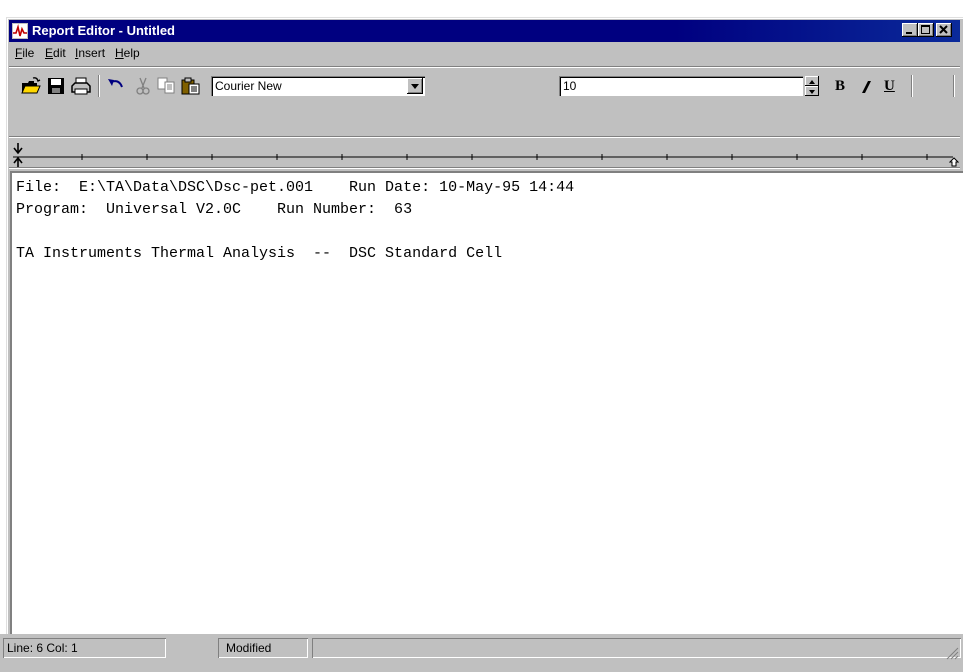  I want to click on title-bar: Report Editor - Untitled, so click(484, 31).